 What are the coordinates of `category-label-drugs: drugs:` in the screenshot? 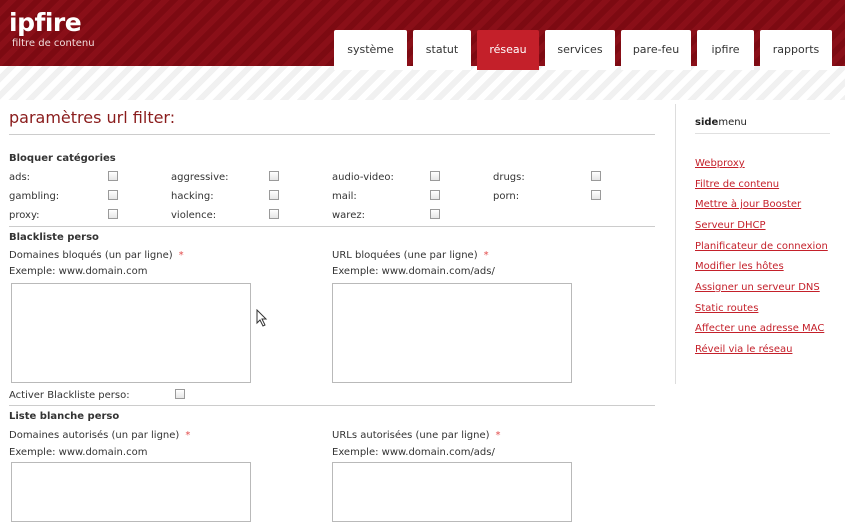 It's located at (509, 177).